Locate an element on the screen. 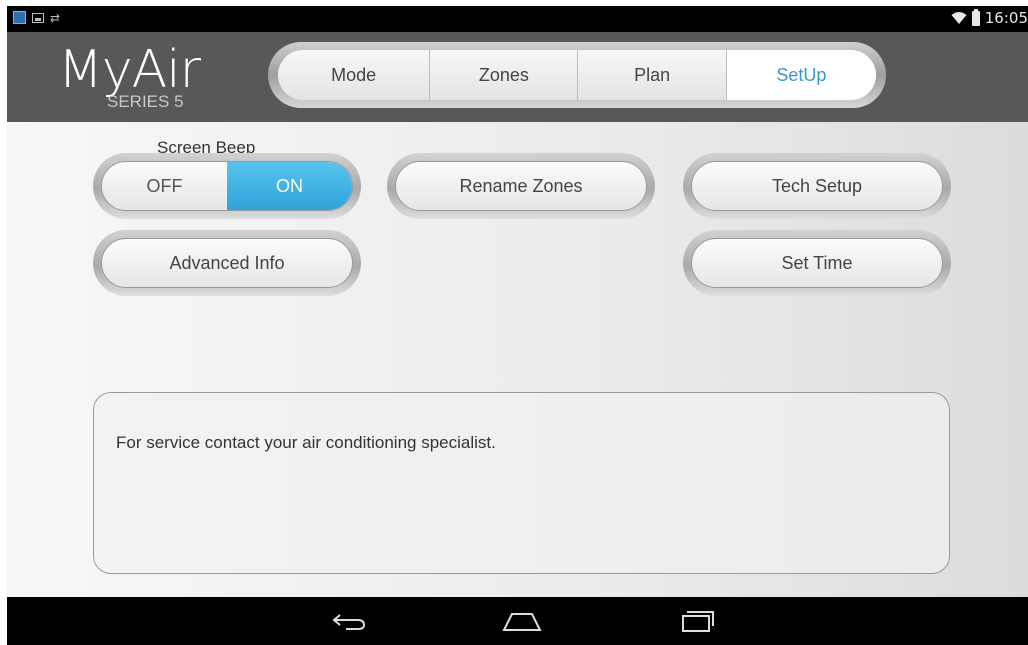 The width and height of the screenshot is (1028, 645). tech-setup-frame: Tech Setup is located at coordinates (817, 186).